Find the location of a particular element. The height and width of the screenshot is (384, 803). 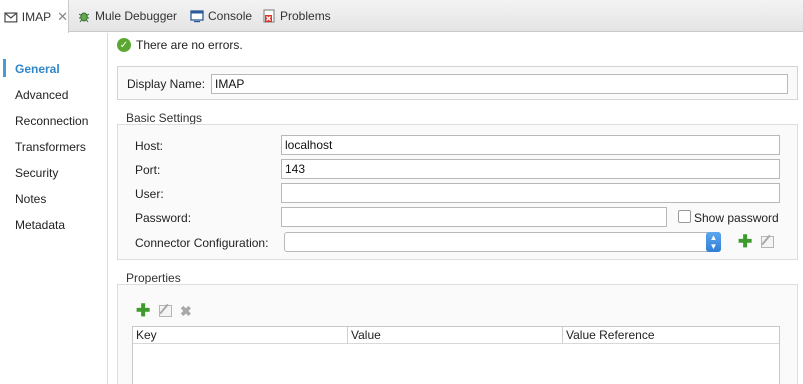

display-name-group: Display Name: IMAP is located at coordinates (457, 83).